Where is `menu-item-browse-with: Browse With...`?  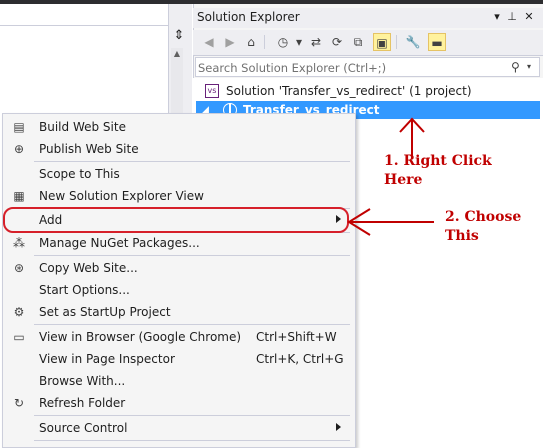 menu-item-browse-with: Browse With... is located at coordinates (178, 381).